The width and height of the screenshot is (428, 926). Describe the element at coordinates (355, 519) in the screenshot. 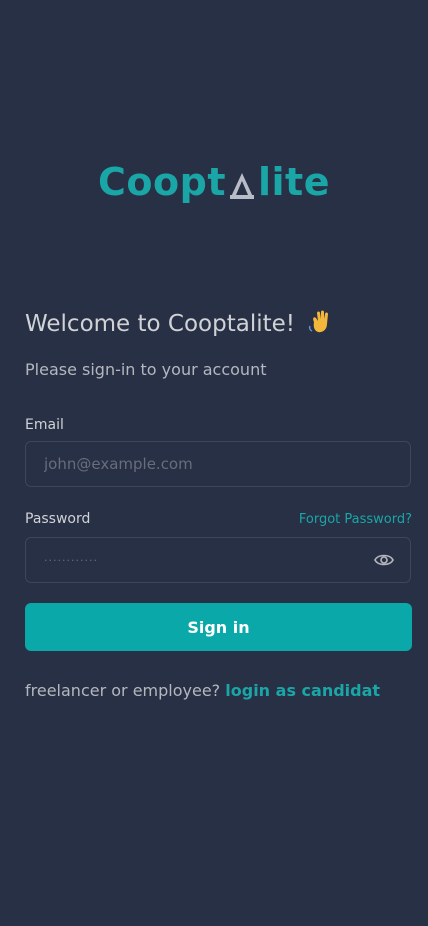

I see `forgot-password-link: Forgot Password?` at that location.